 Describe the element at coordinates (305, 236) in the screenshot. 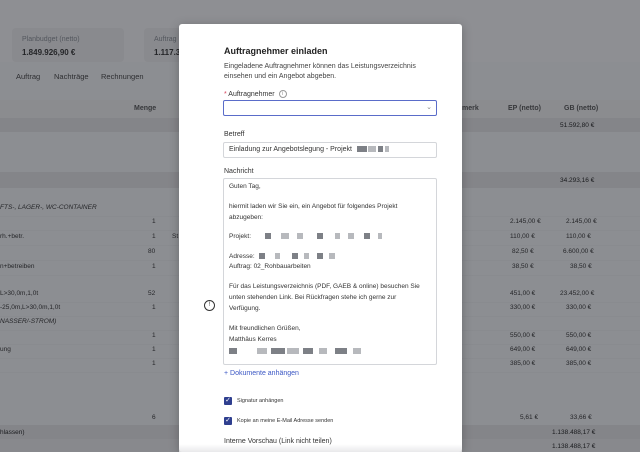

I see `message-line-project: Projekt:` at that location.